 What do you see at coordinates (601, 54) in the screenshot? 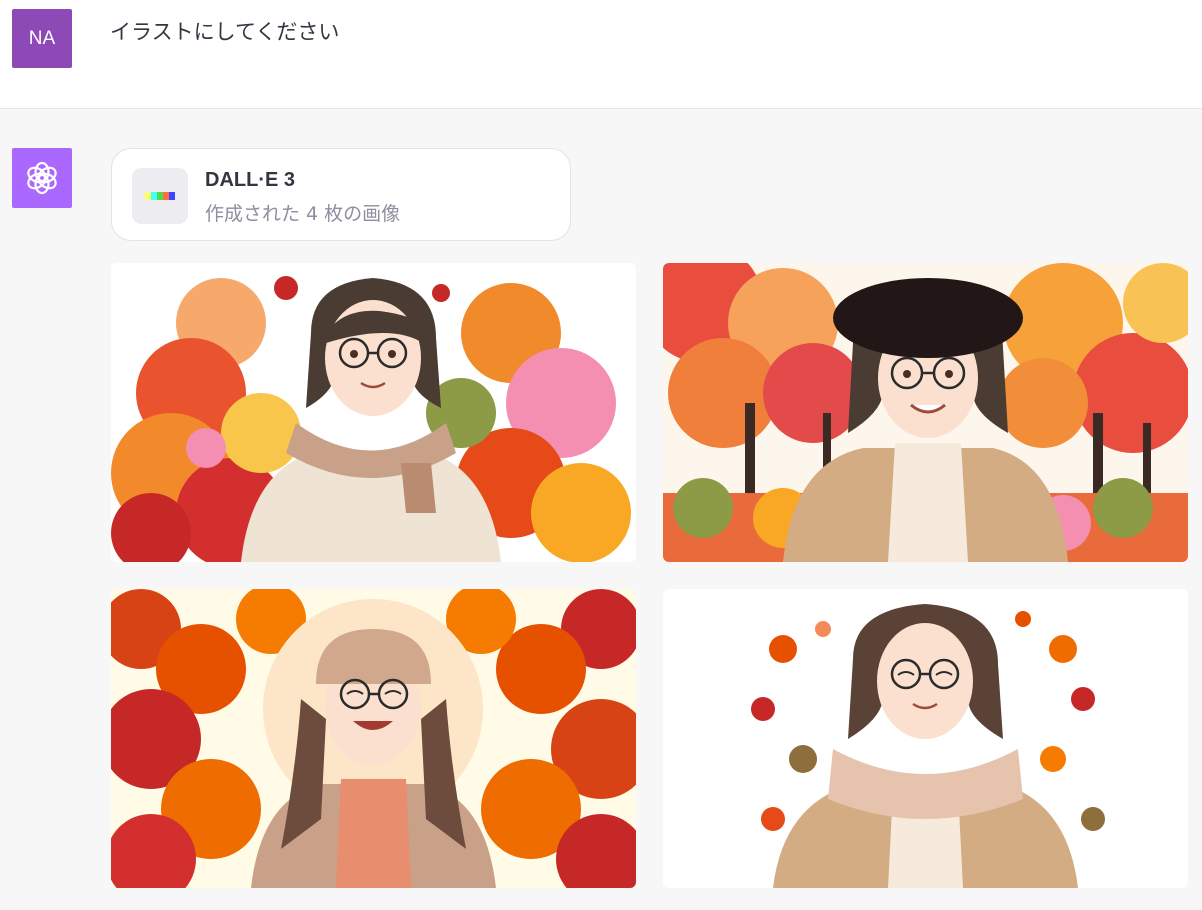
I see `user-message-row: NA イラストにしてください` at bounding box center [601, 54].